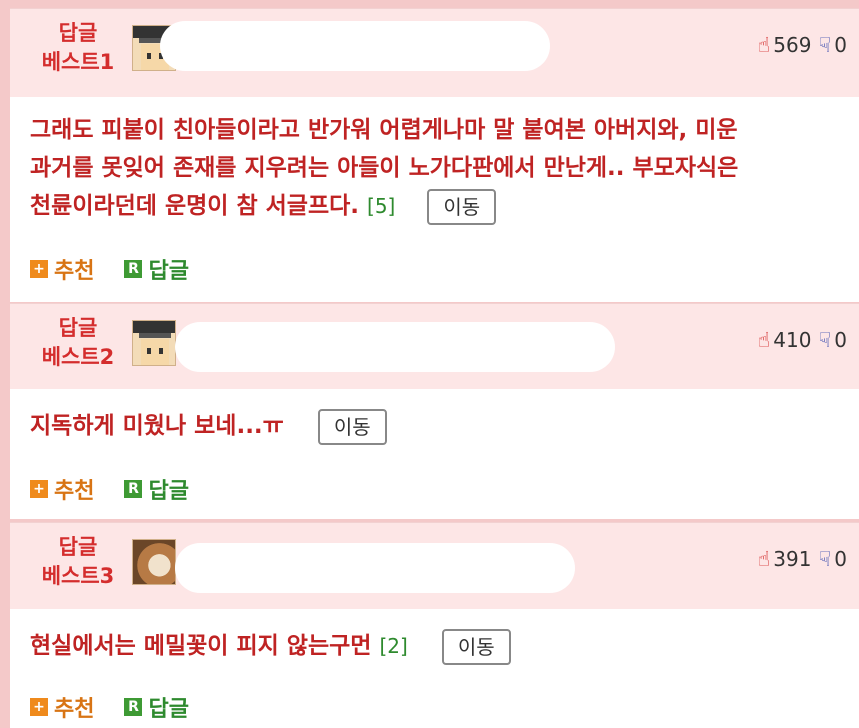 The width and height of the screenshot is (859, 728). I want to click on reply-header: 답글 베스트2 ☝ 410 ☟ 0, so click(434, 346).